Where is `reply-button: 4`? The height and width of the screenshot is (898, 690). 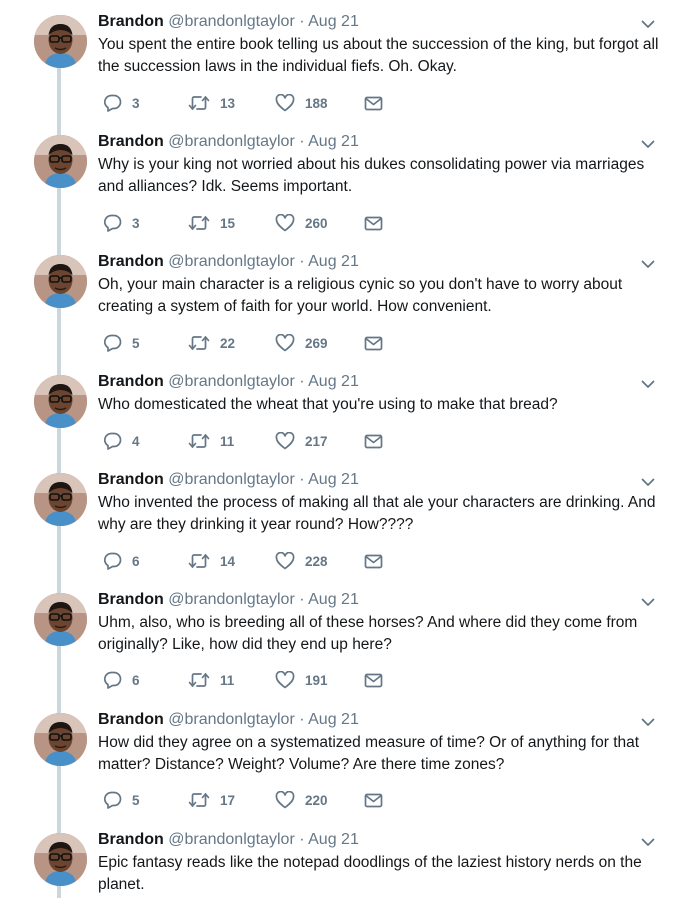
reply-button: 4 is located at coordinates (121, 441).